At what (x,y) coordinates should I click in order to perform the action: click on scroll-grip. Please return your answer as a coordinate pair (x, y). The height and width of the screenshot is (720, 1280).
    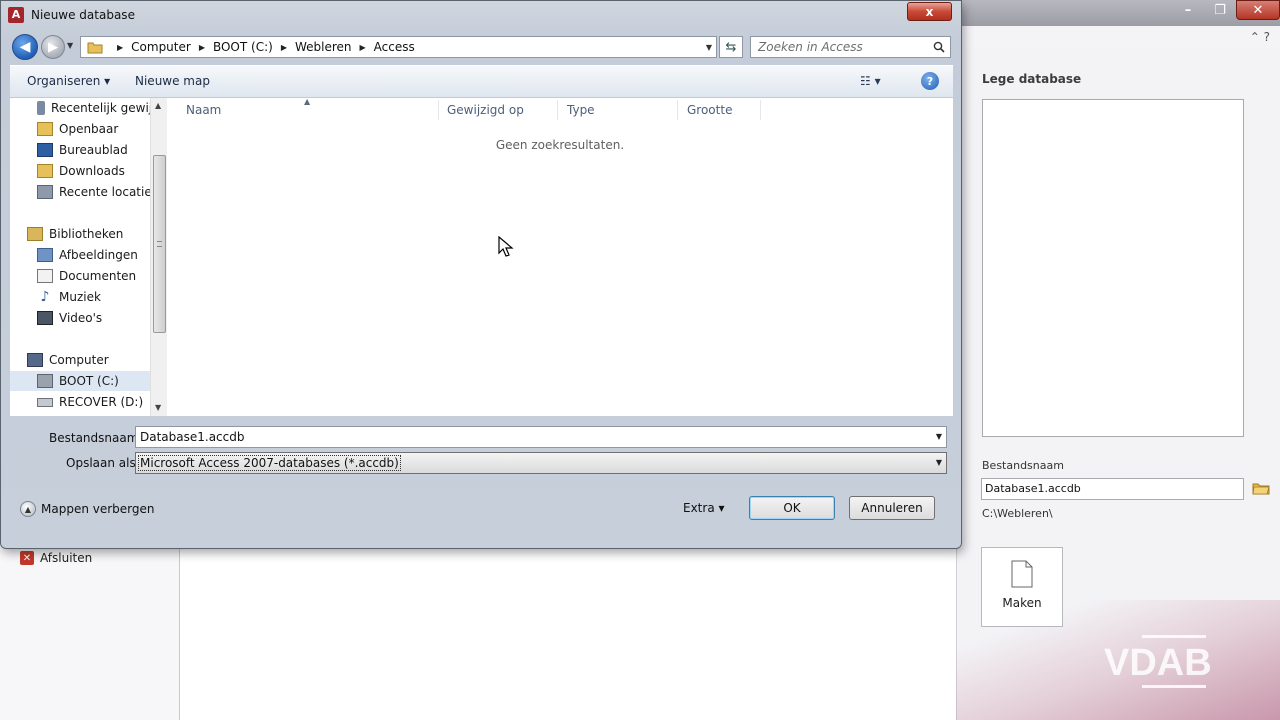
    Looking at the image, I should click on (159, 244).